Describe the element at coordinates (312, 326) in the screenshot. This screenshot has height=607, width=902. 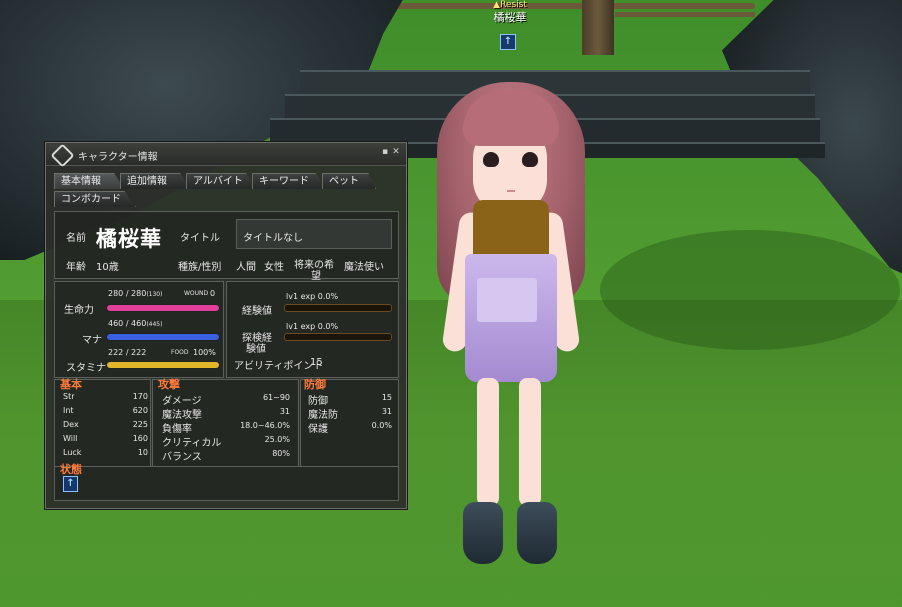
I see `explore-level: lv1 exp 0.0%` at that location.